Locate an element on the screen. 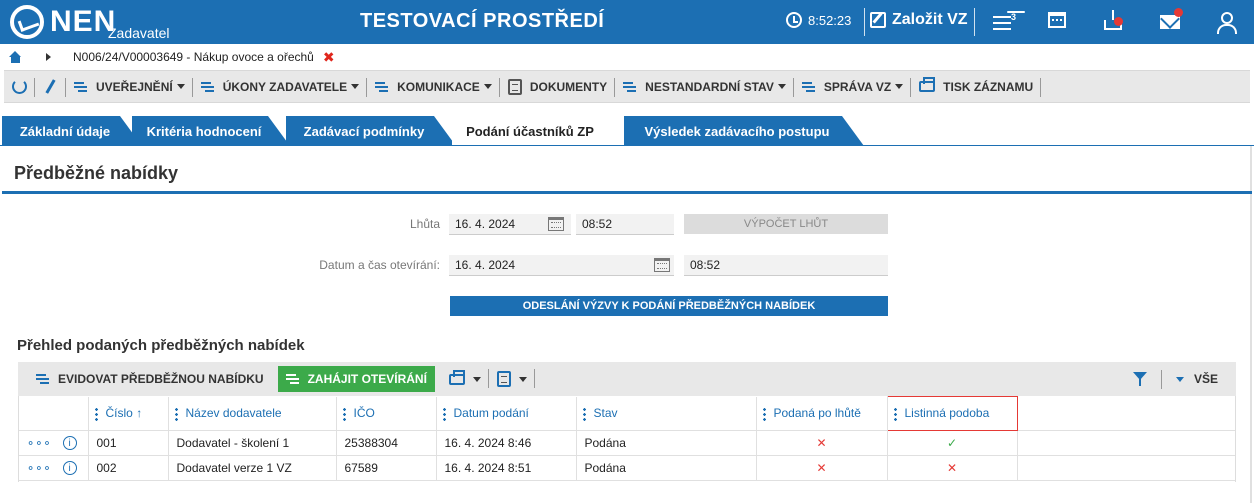 This screenshot has height=503, width=1254. column-label: IČO is located at coordinates (364, 412).